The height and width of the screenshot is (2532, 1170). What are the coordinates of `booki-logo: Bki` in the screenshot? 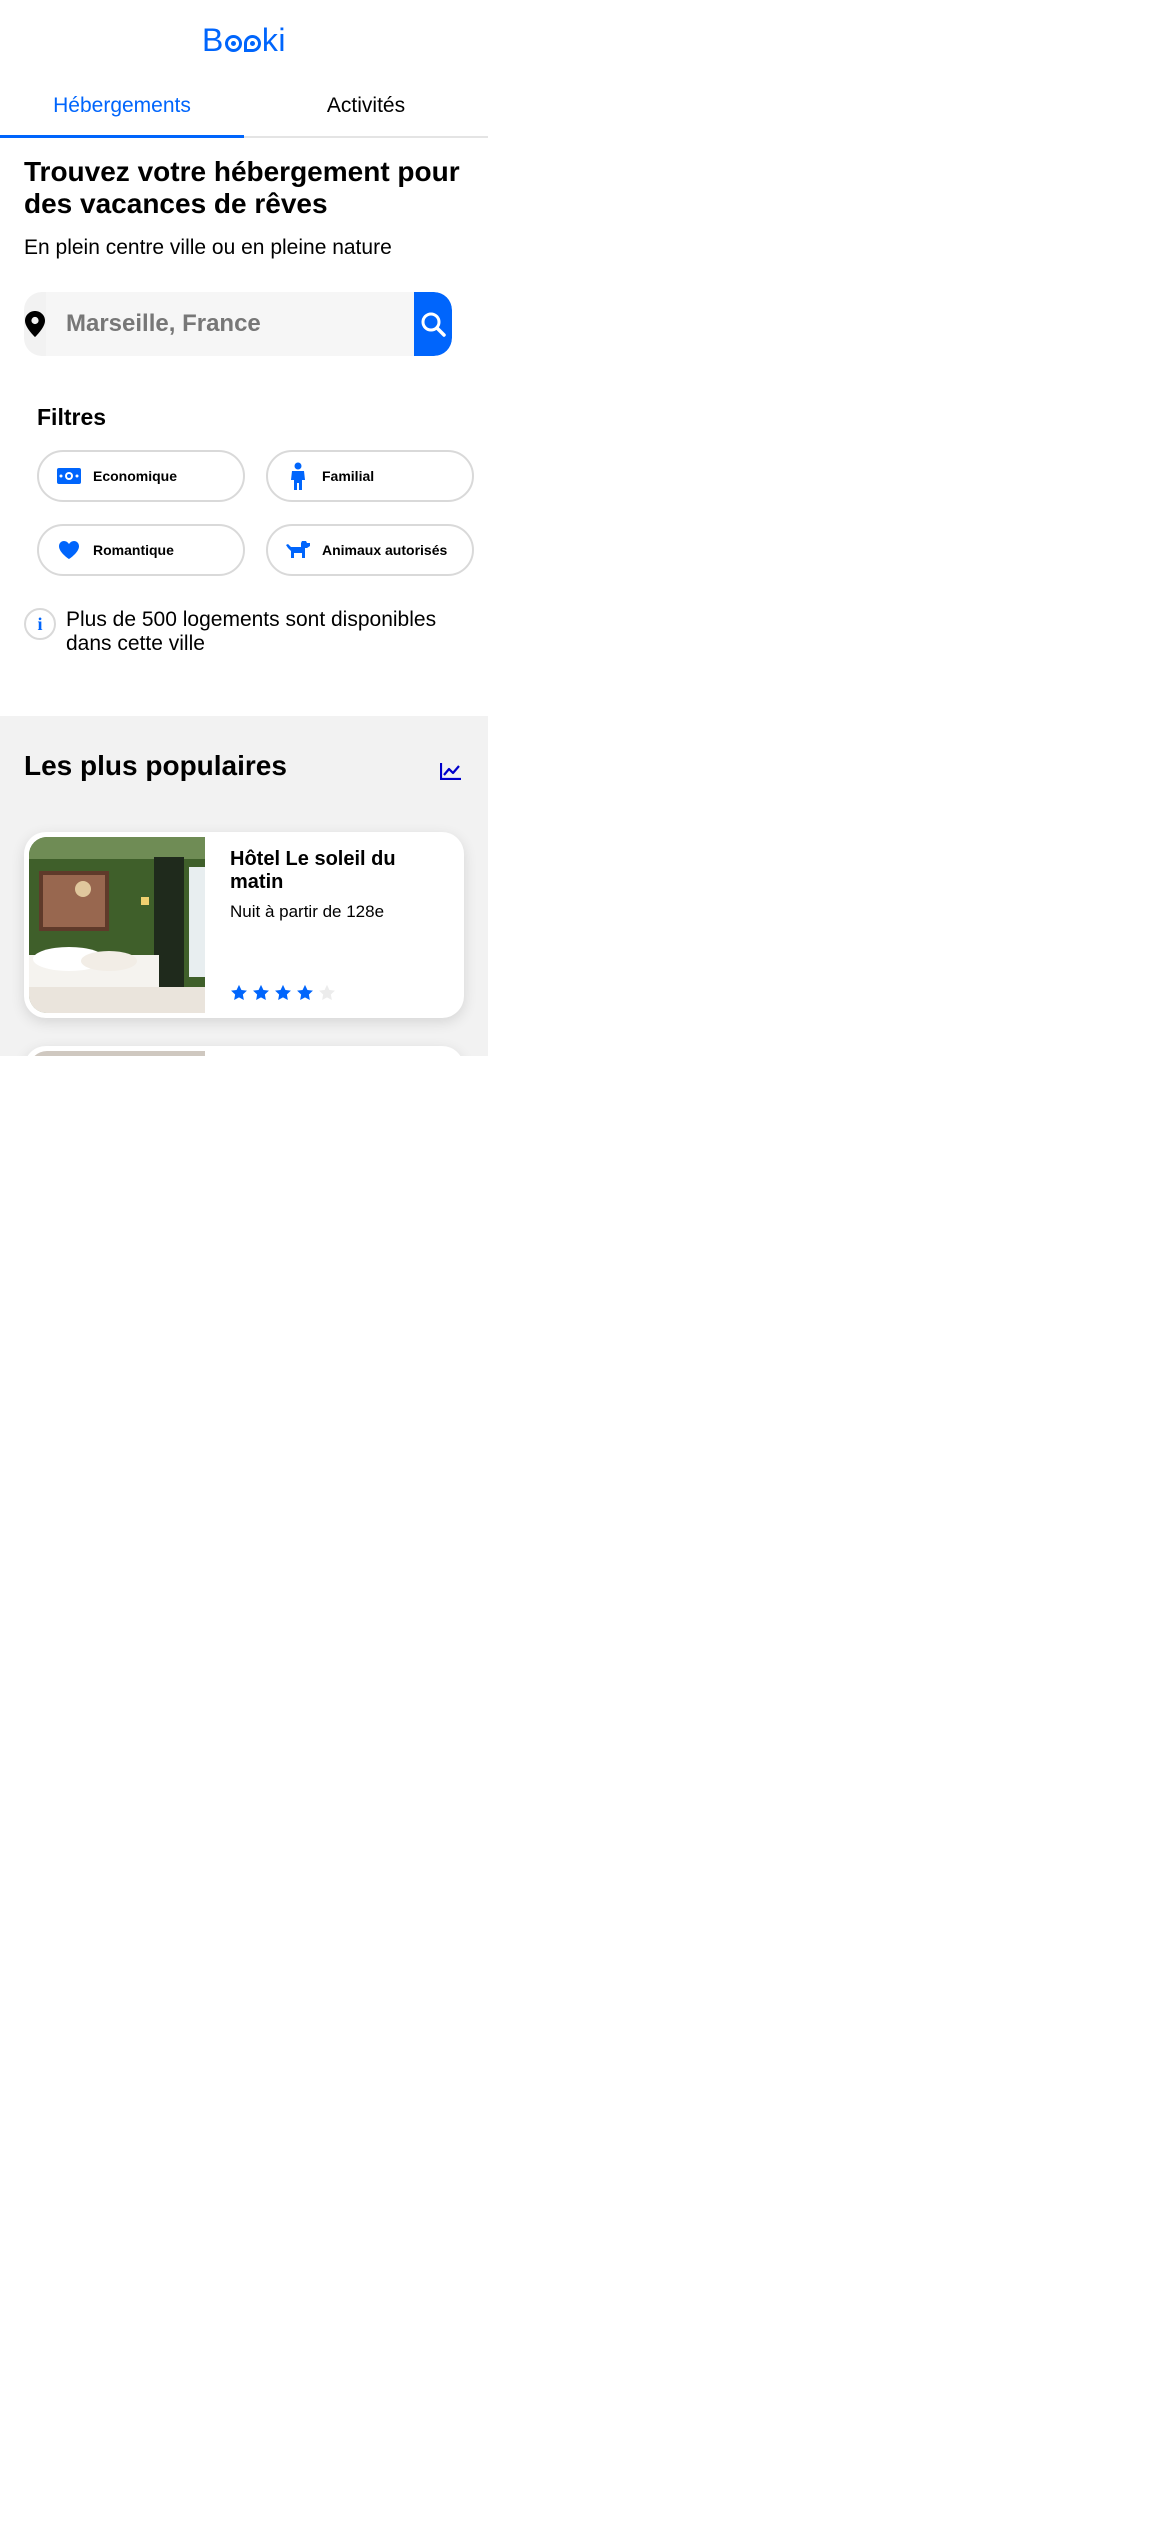 It's located at (244, 40).